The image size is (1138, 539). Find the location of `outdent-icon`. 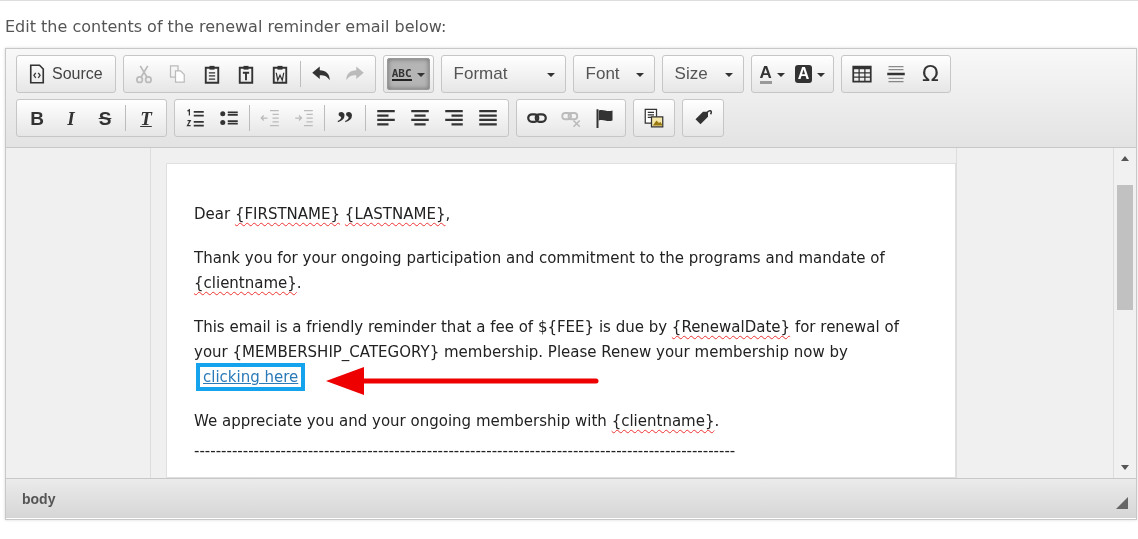

outdent-icon is located at coordinates (270, 118).